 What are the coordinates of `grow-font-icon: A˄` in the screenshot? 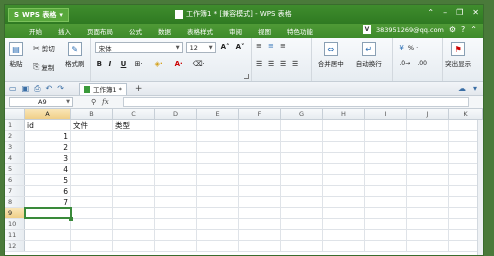 It's located at (225, 47).